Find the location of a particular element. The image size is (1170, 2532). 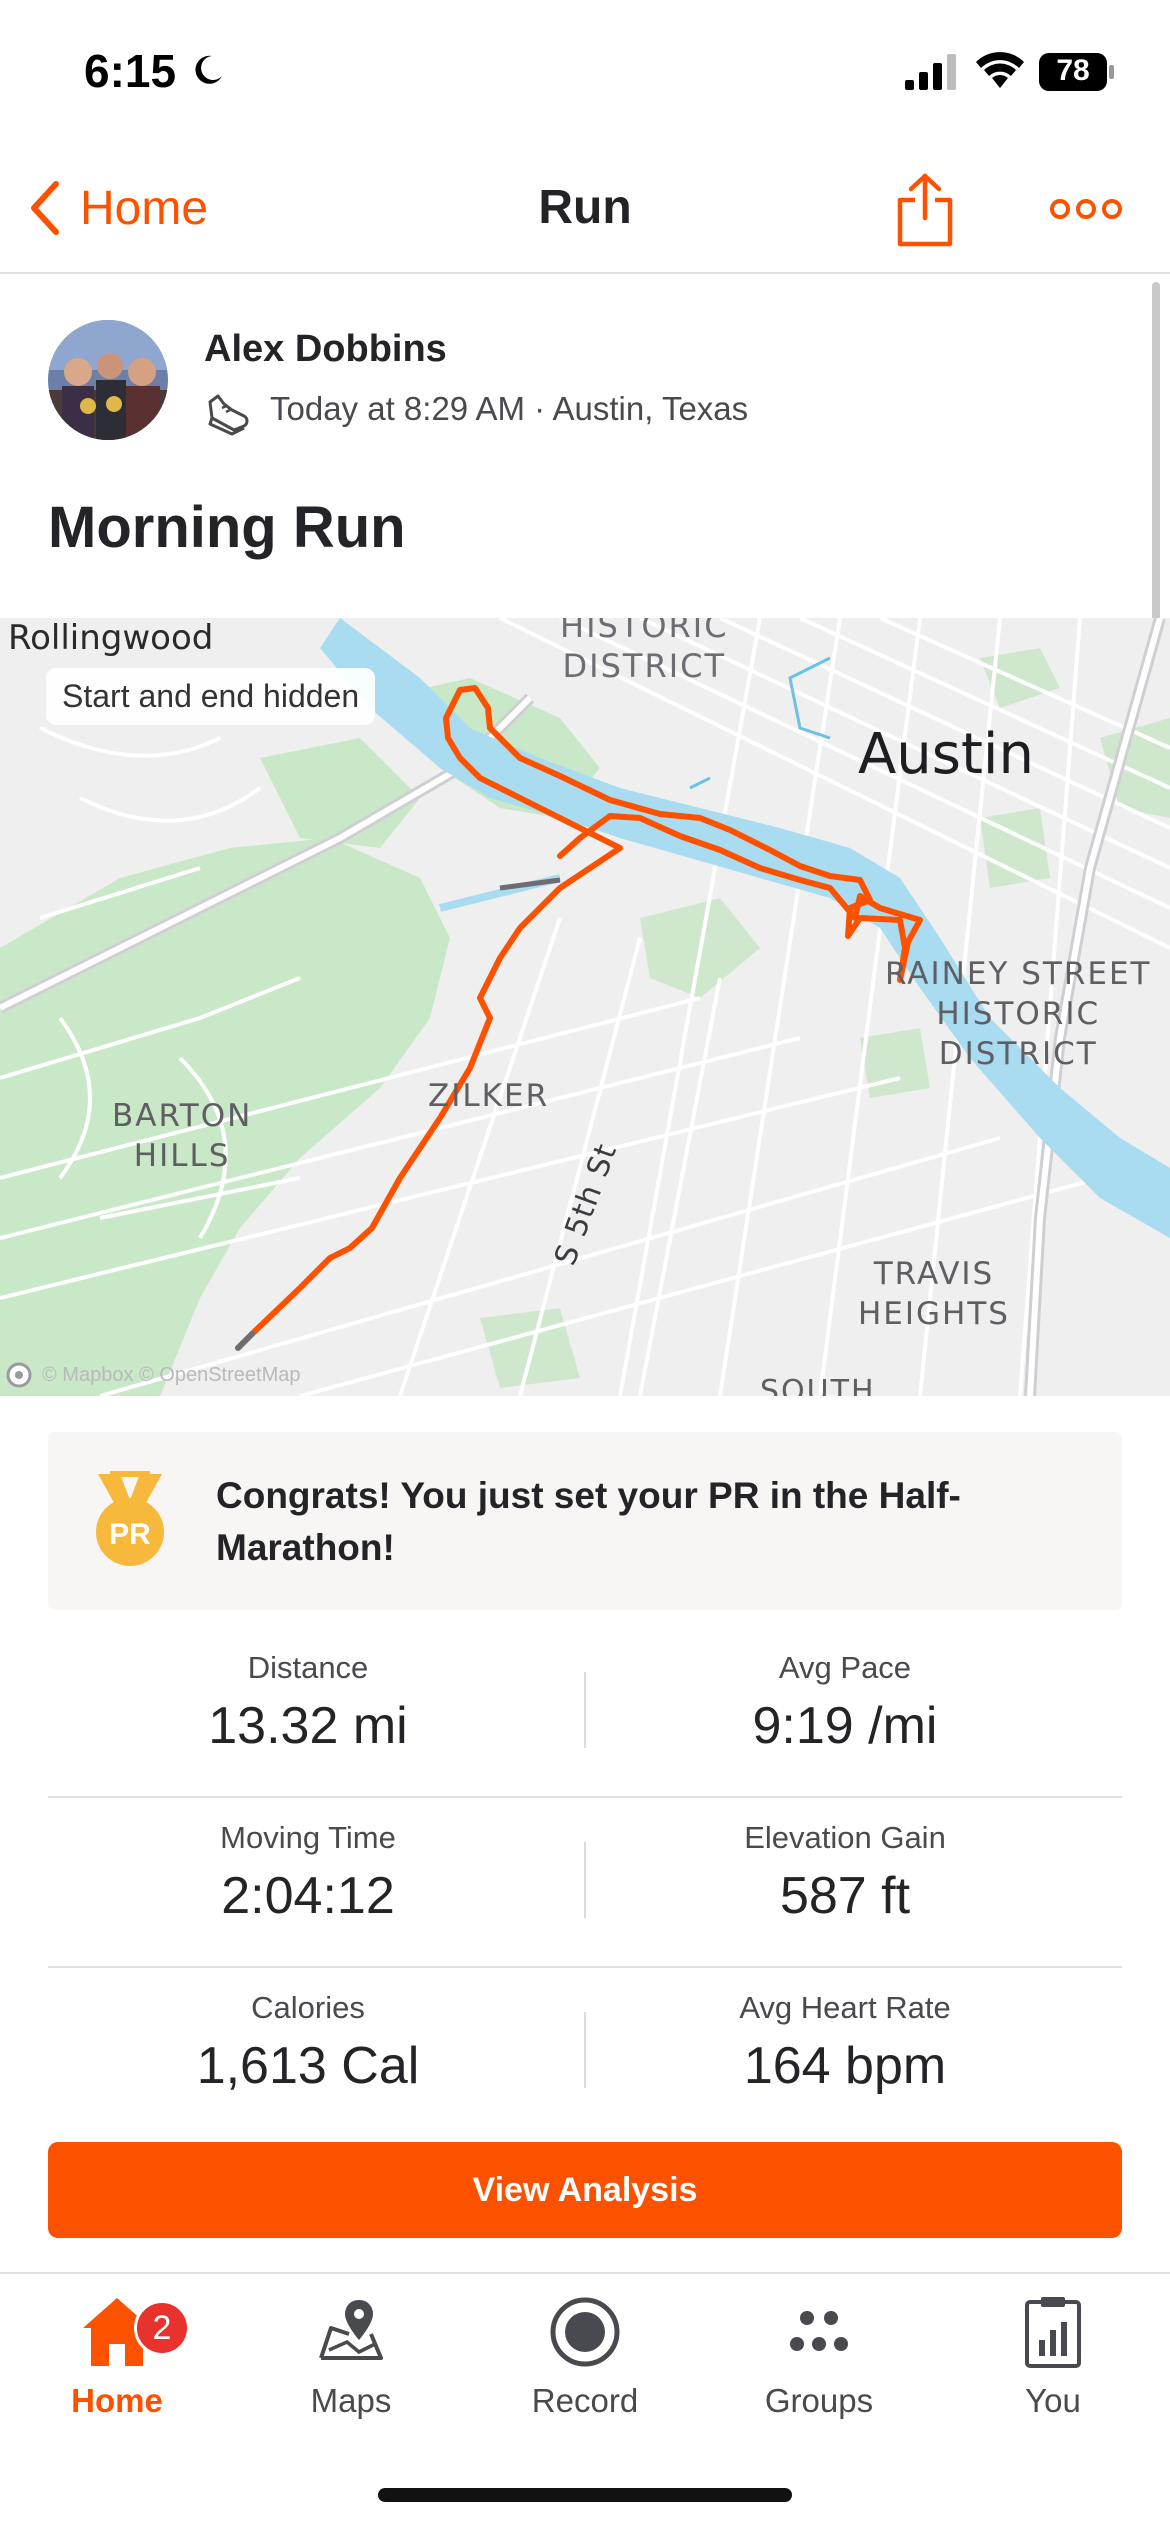

status-time: 6:15 is located at coordinates (130, 71).